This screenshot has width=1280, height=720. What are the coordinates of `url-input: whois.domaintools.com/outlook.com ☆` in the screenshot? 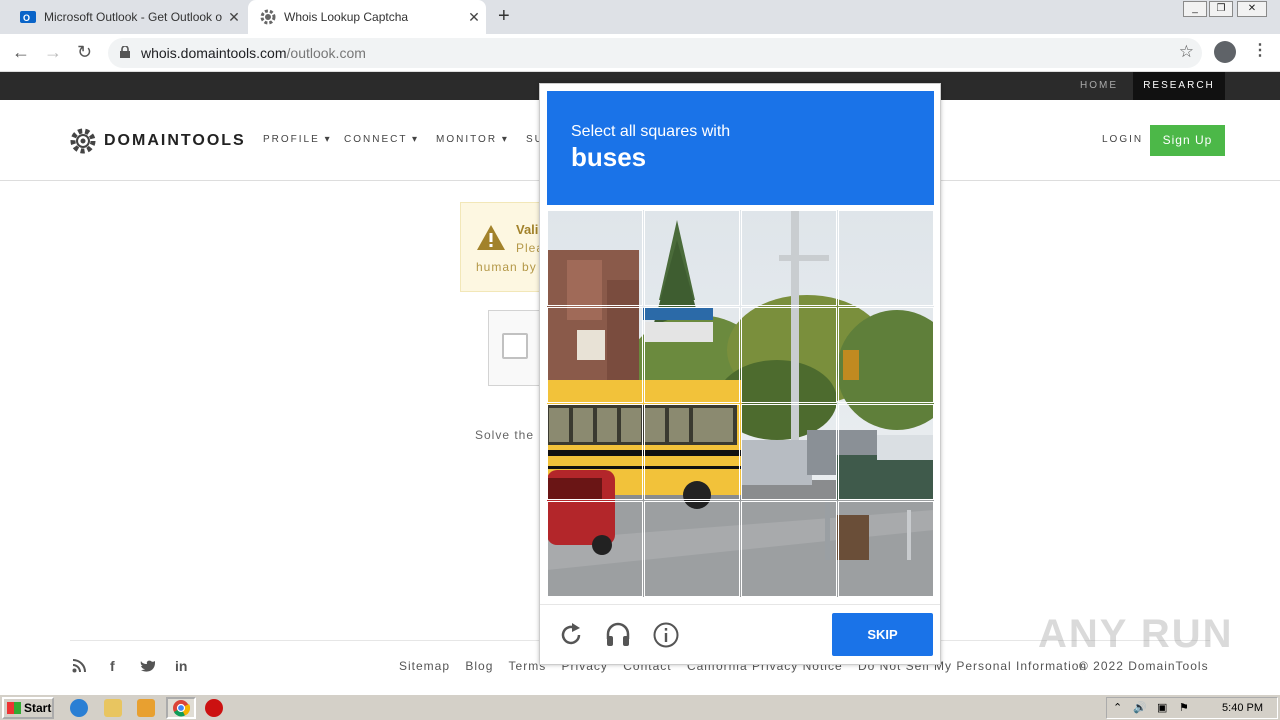 It's located at (655, 53).